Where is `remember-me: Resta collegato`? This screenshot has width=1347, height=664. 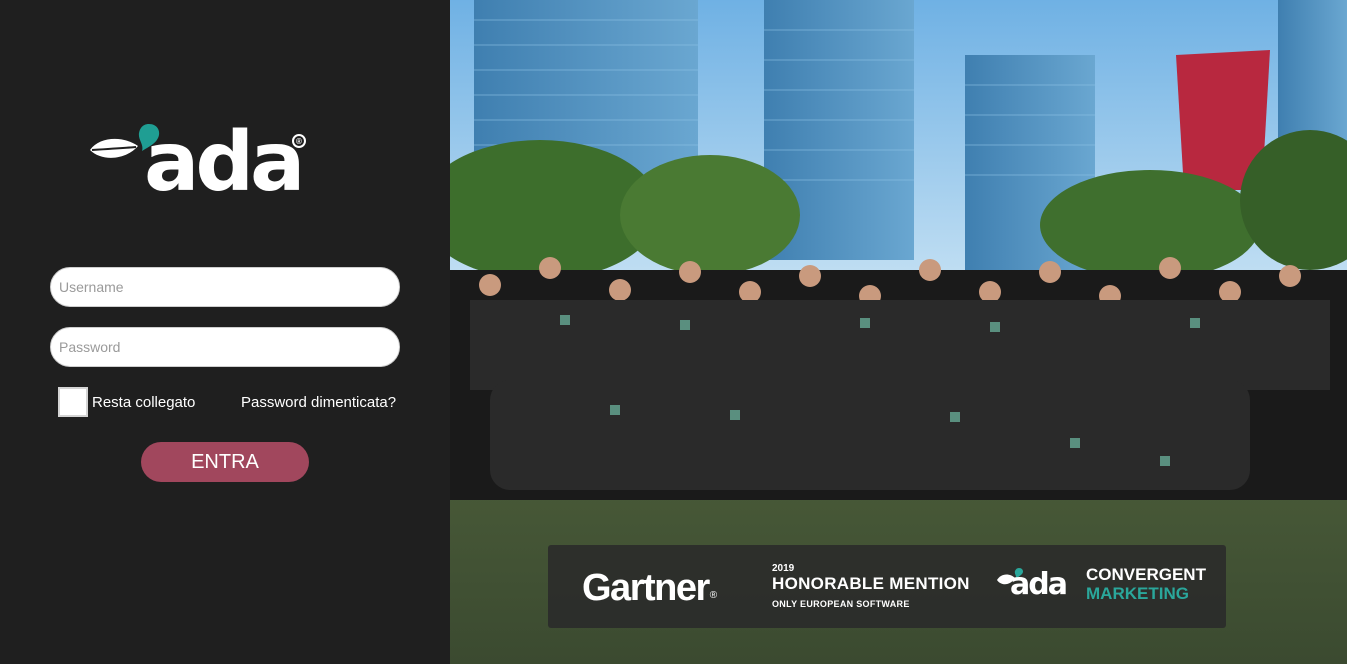
remember-me: Resta collegato is located at coordinates (126, 402).